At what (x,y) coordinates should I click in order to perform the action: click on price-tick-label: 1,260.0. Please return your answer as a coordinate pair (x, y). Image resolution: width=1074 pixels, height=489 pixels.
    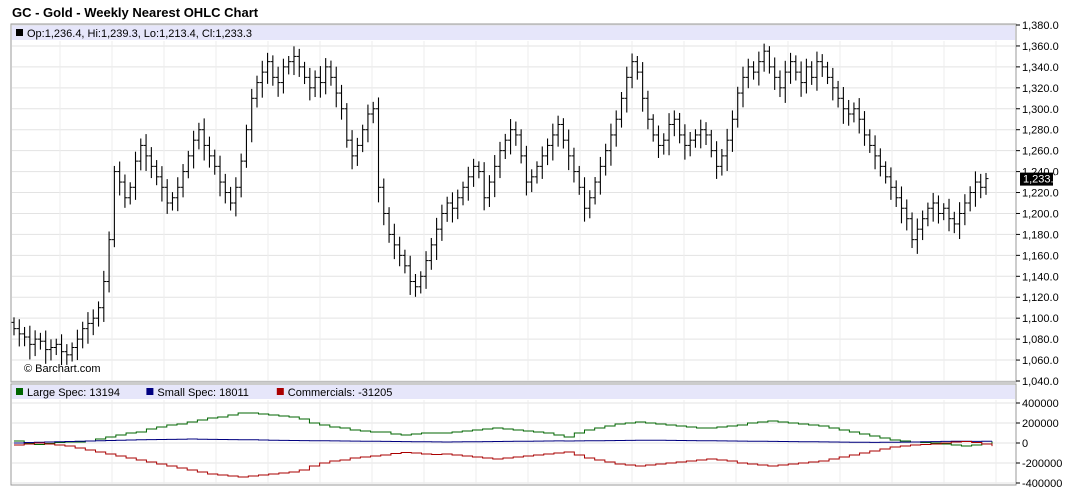
    Looking at the image, I should click on (1040, 152).